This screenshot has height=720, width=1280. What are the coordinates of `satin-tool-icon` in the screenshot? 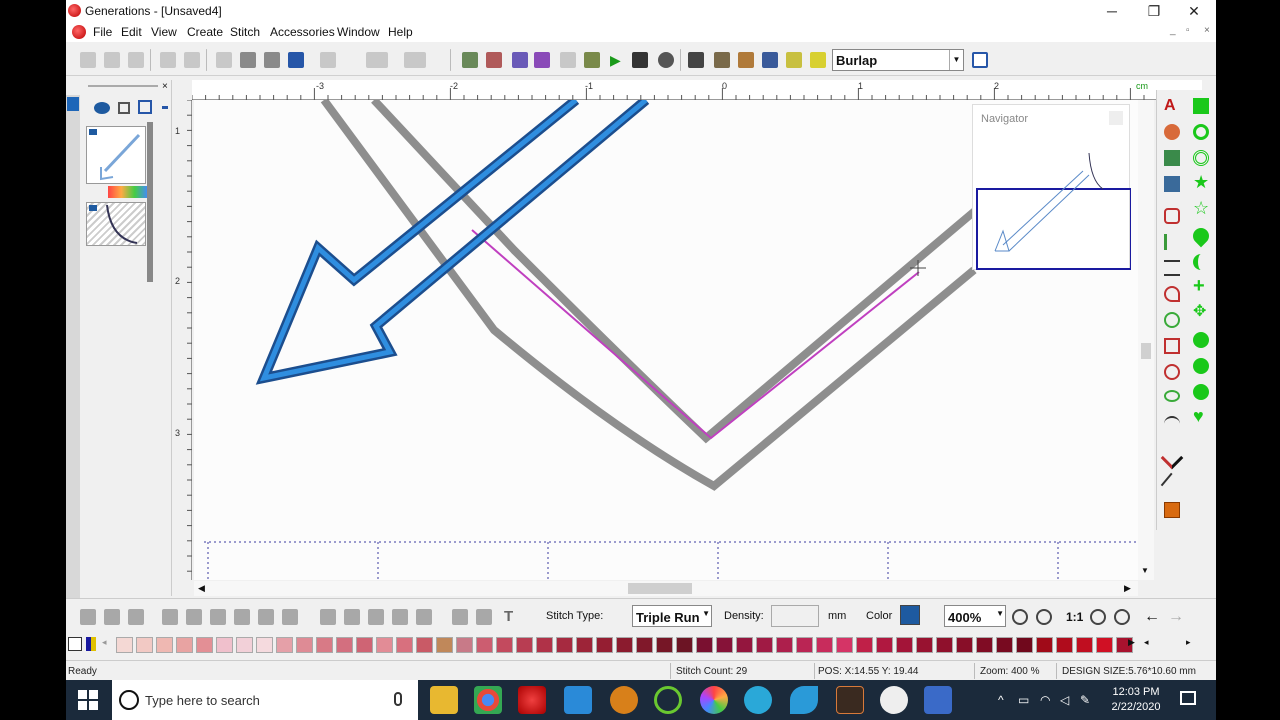 It's located at (1172, 242).